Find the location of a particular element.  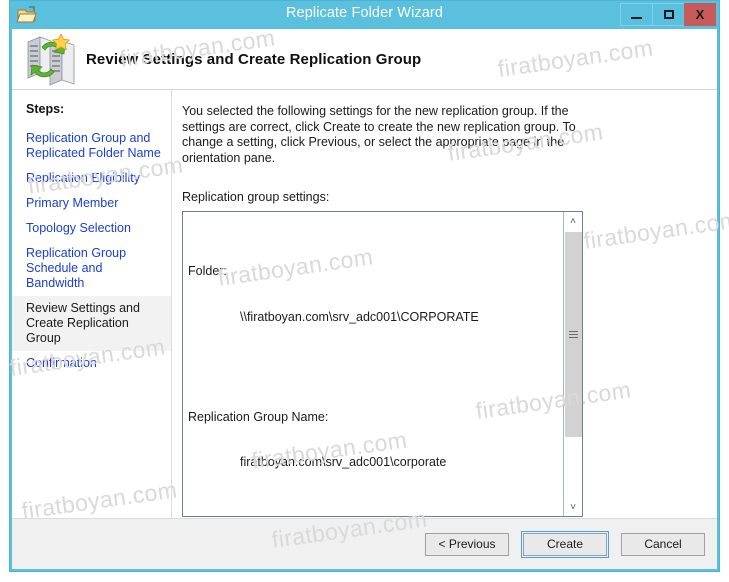

sidebar-item-replication-group-schedule-and-bandwidth: Replication Group Schedule and Bandwidth is located at coordinates (91, 268).